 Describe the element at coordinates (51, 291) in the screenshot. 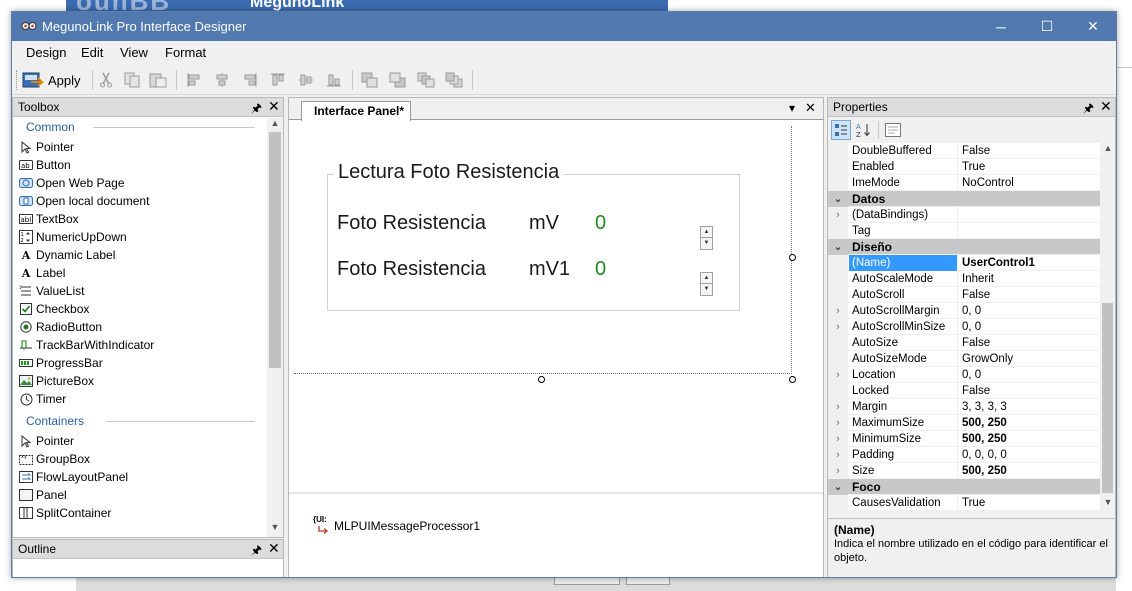

I see `toolbox-item-valuelist: 1 ValueList` at that location.